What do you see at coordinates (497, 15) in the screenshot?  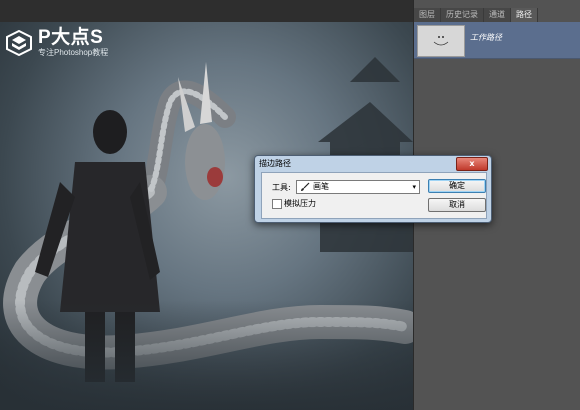 I see `tab-channels: 通道` at bounding box center [497, 15].